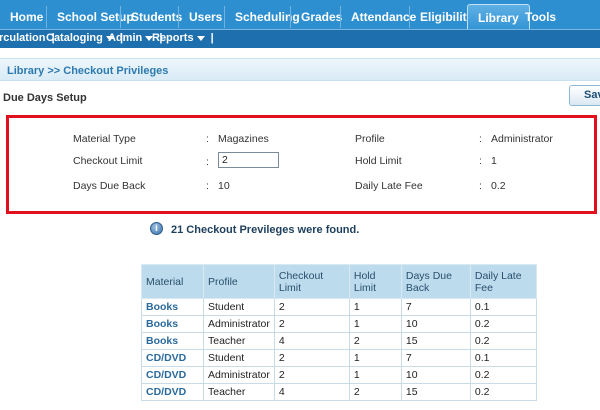  Describe the element at coordinates (243, 139) in the screenshot. I see `material-type-value: Magazines` at that location.